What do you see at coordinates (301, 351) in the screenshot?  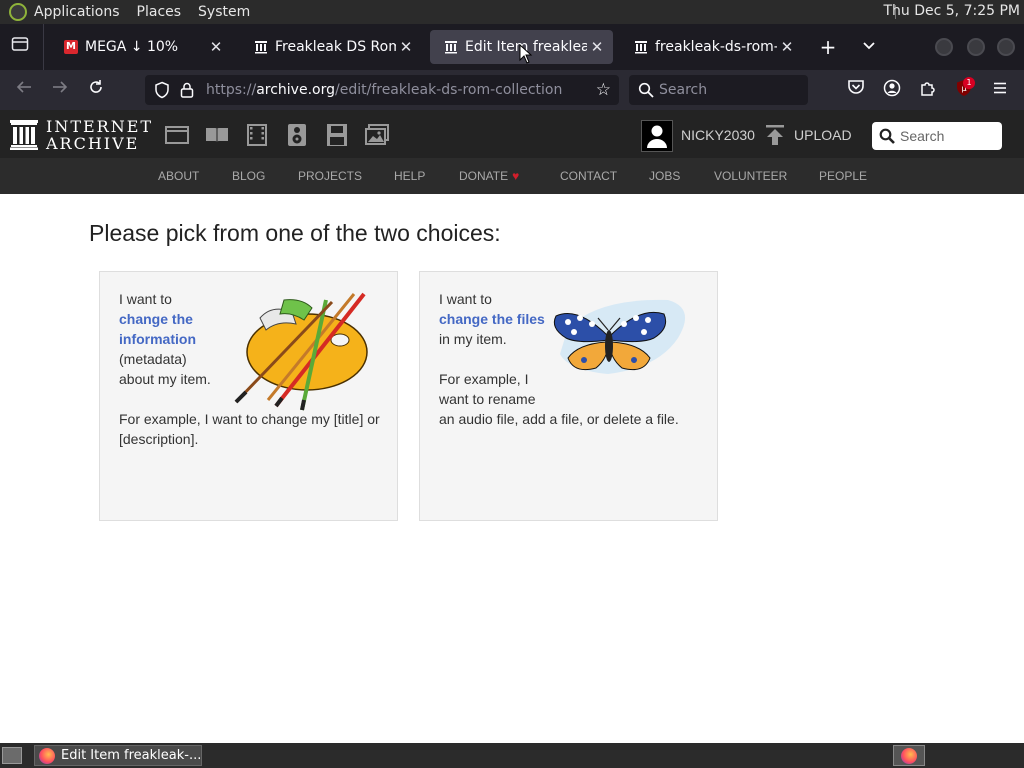 I see `paint-palette-icon` at bounding box center [301, 351].